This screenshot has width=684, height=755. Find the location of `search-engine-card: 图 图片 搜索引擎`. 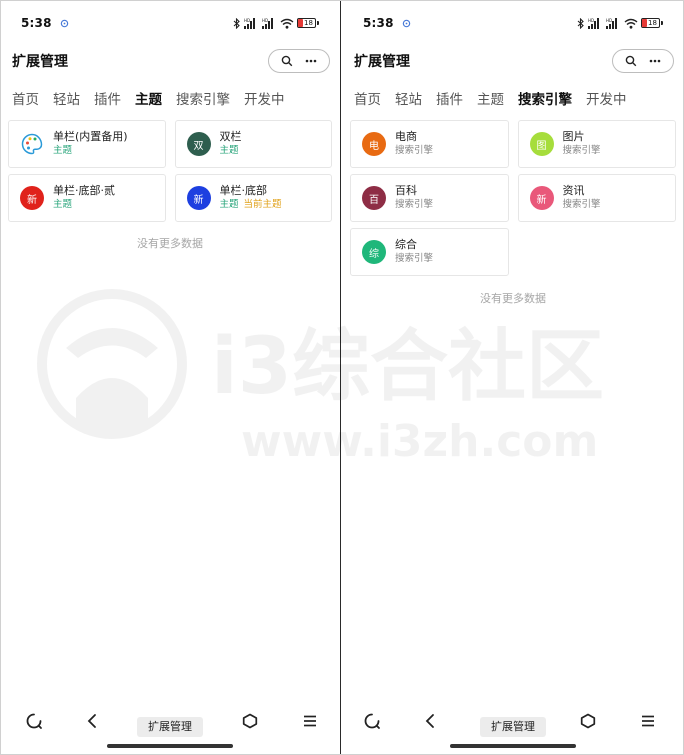

search-engine-card: 图 图片 搜索引擎 is located at coordinates (596, 144).